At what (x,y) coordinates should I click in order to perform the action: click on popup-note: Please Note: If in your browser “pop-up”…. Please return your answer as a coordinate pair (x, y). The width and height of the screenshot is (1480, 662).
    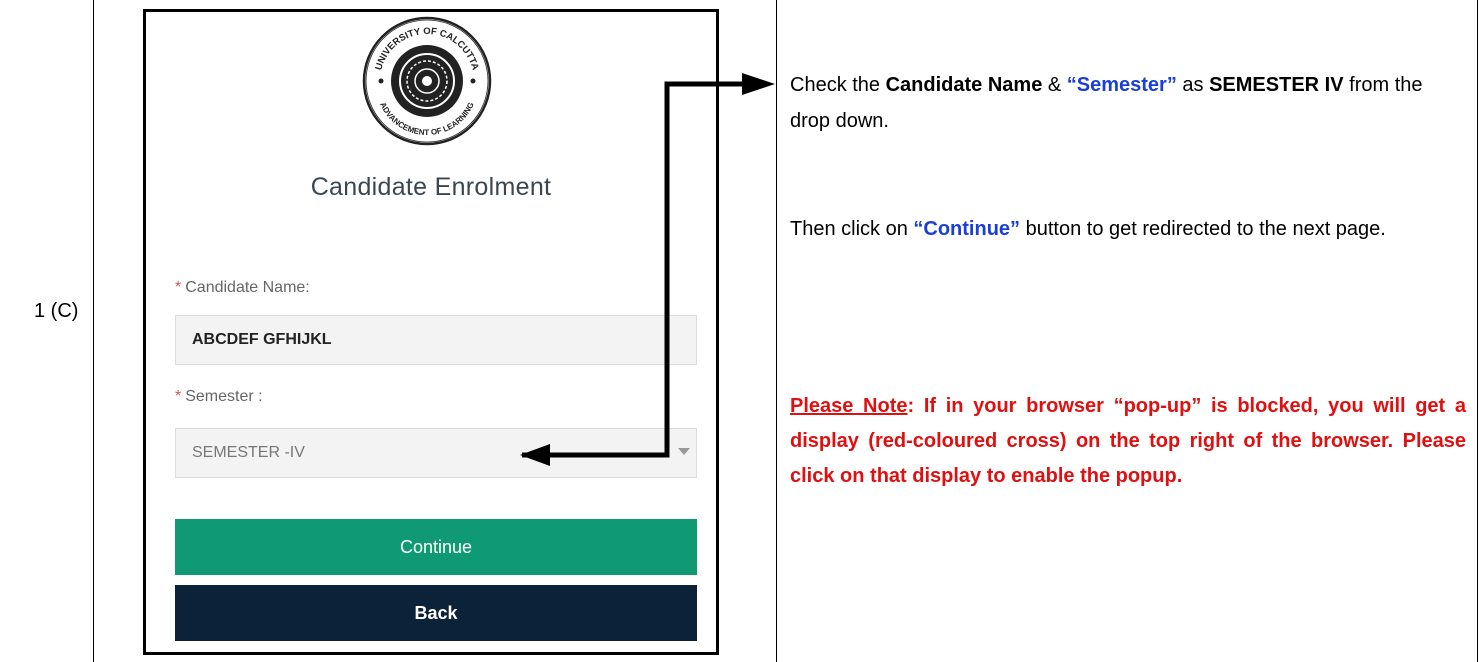
    Looking at the image, I should click on (1128, 441).